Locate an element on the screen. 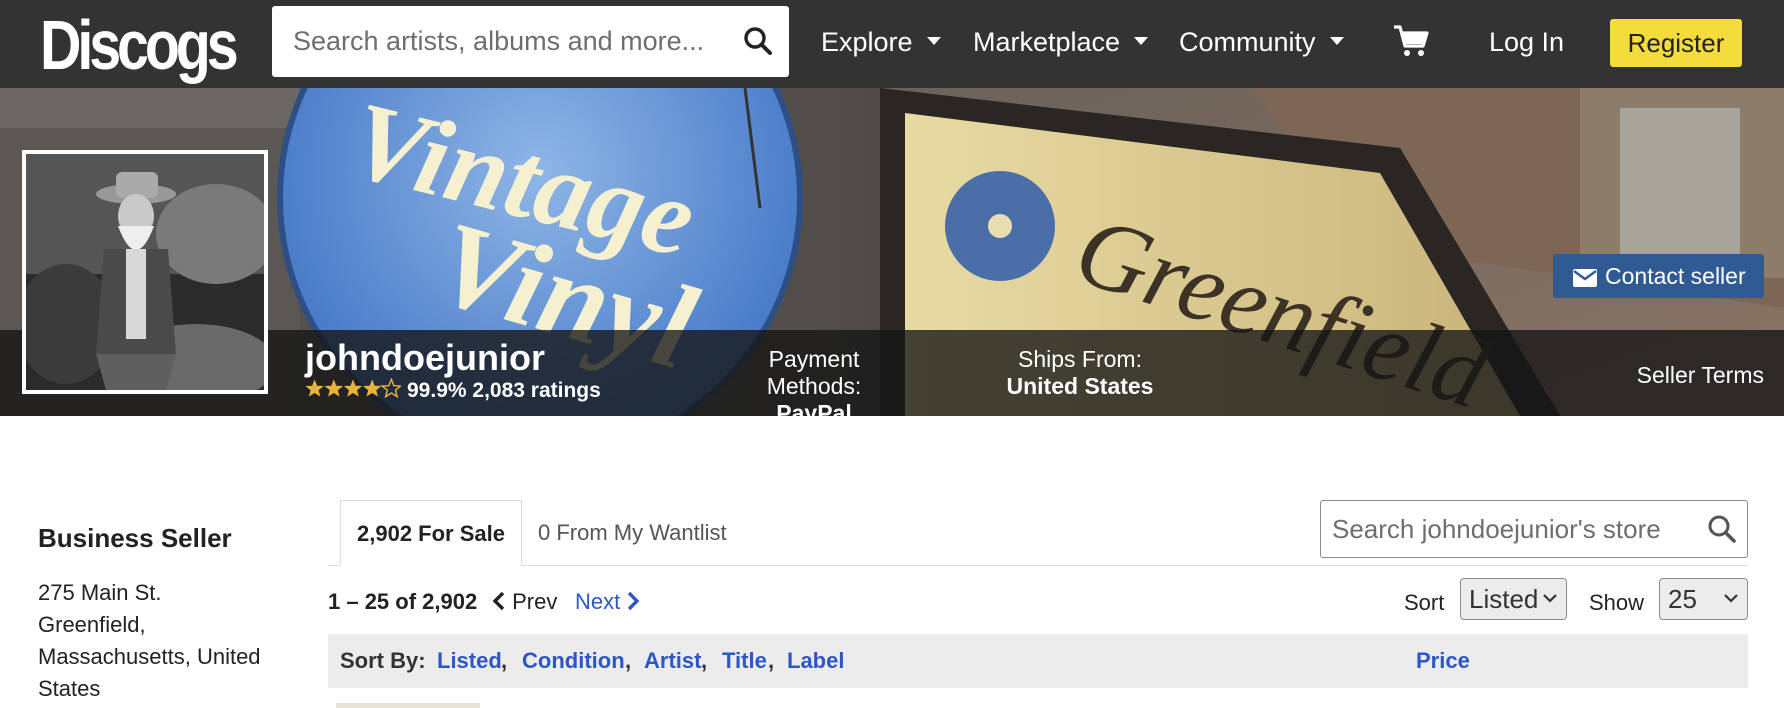  tab-for-sale: 2,902 For Sale is located at coordinates (431, 533).